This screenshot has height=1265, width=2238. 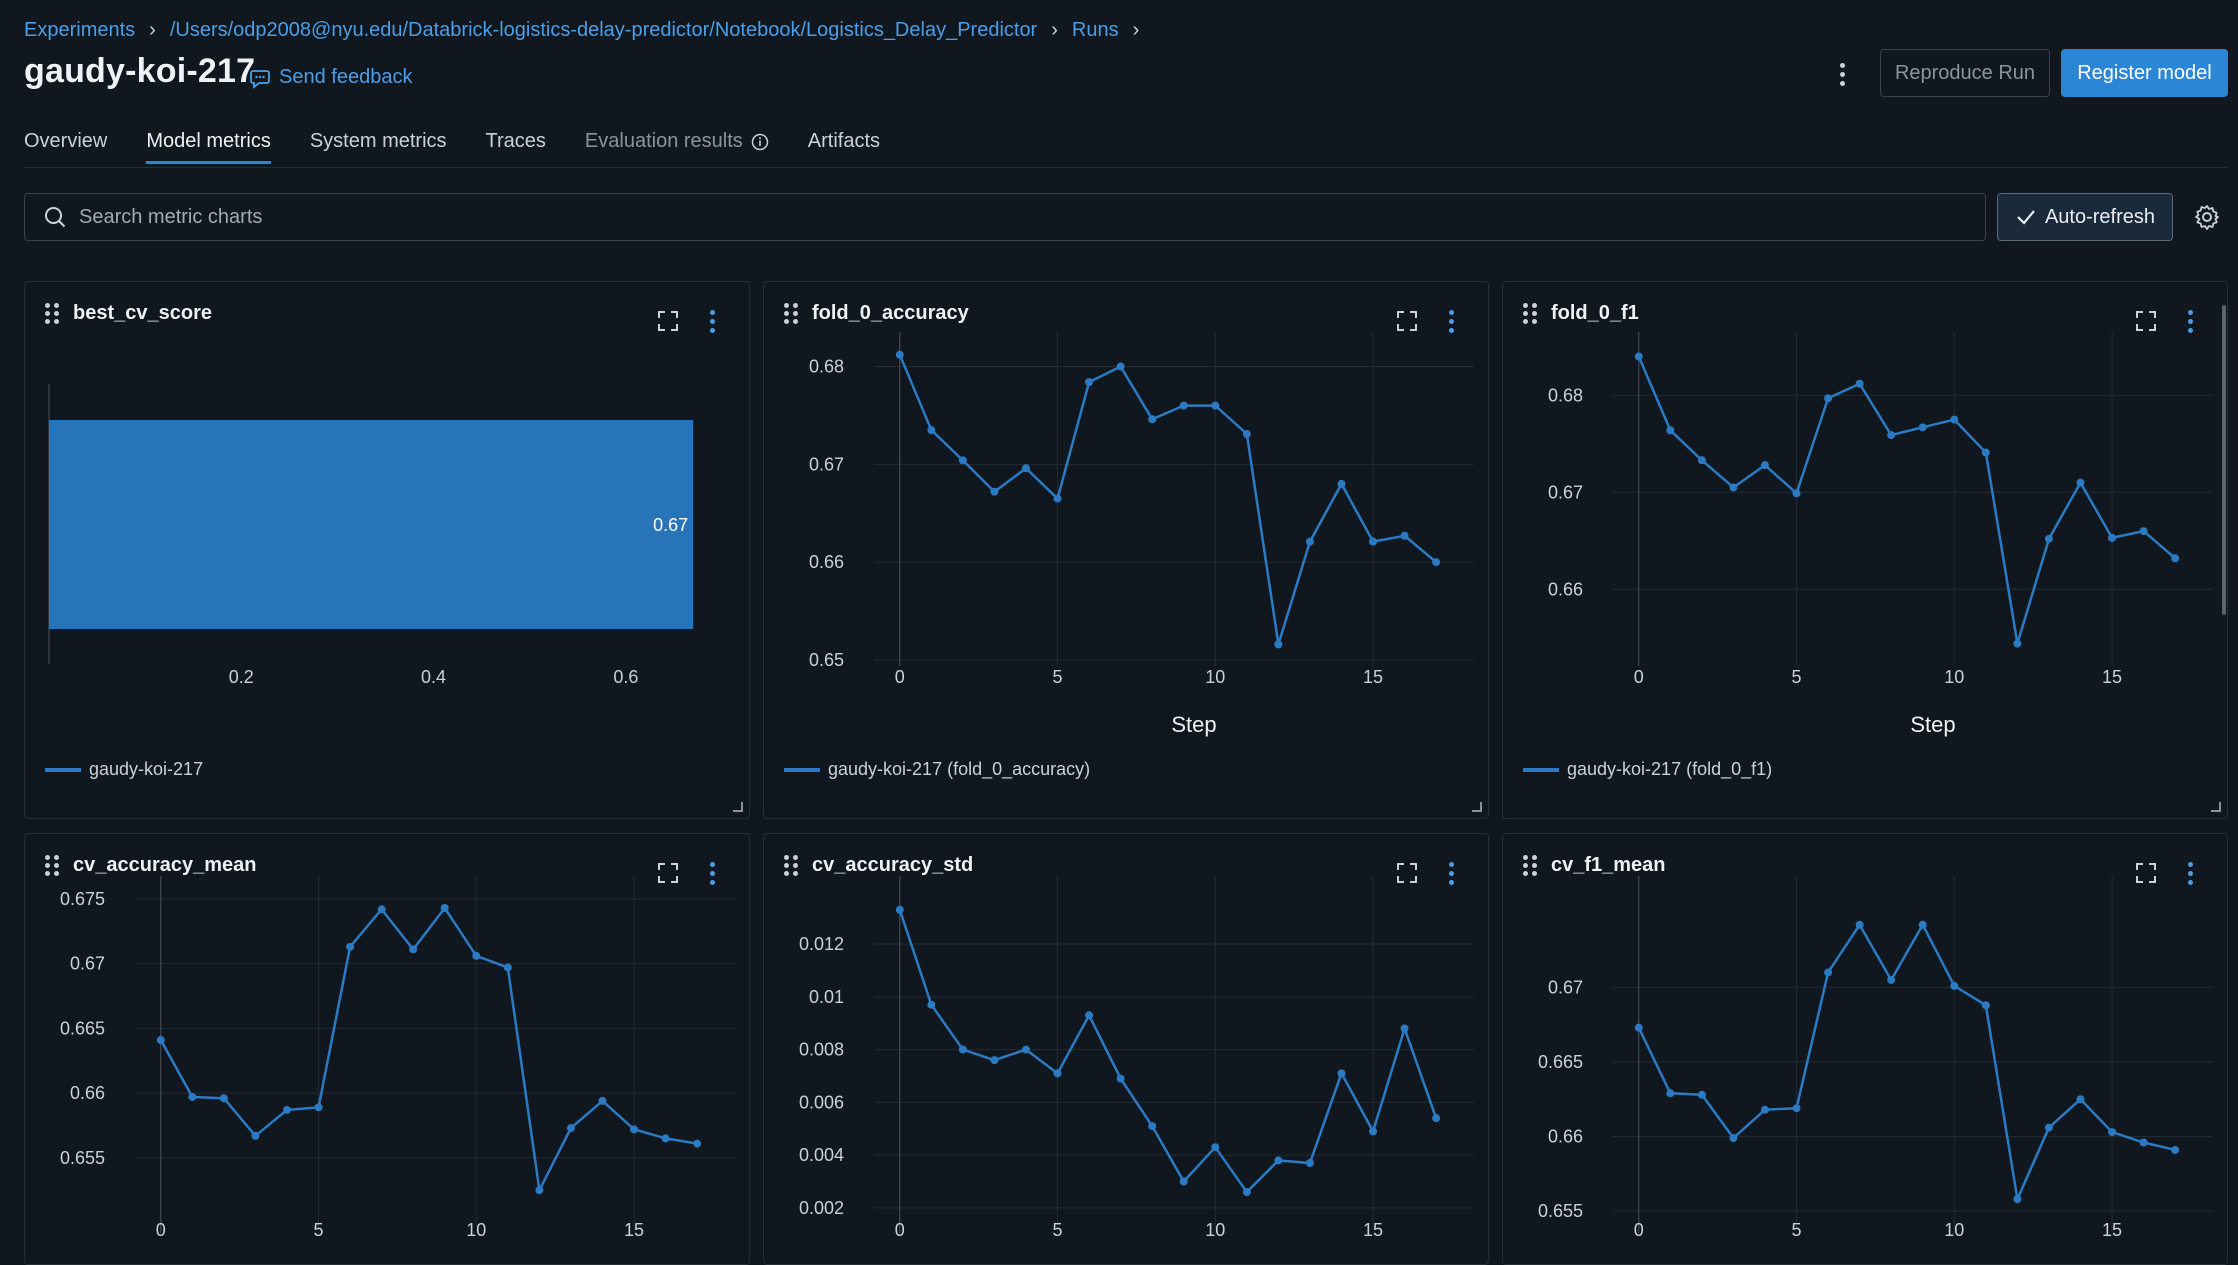 What do you see at coordinates (1842, 74) in the screenshot?
I see `more-options-icon` at bounding box center [1842, 74].